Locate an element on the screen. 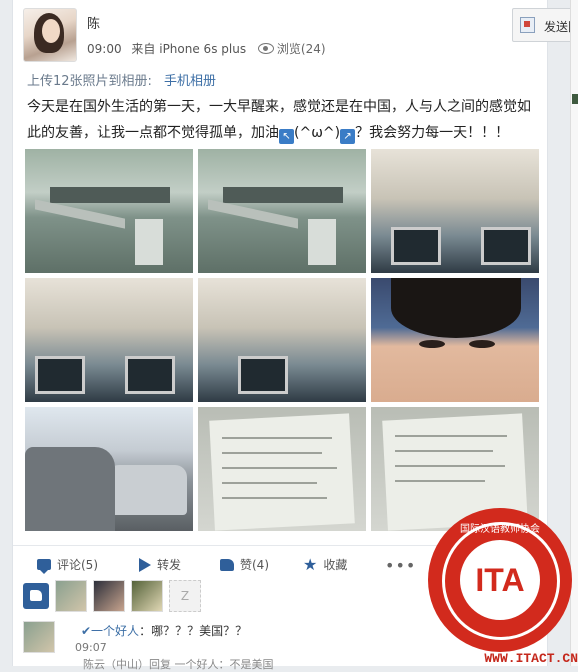 This screenshot has height=672, width=578. seal-logo-text: ITA is located at coordinates (500, 580).